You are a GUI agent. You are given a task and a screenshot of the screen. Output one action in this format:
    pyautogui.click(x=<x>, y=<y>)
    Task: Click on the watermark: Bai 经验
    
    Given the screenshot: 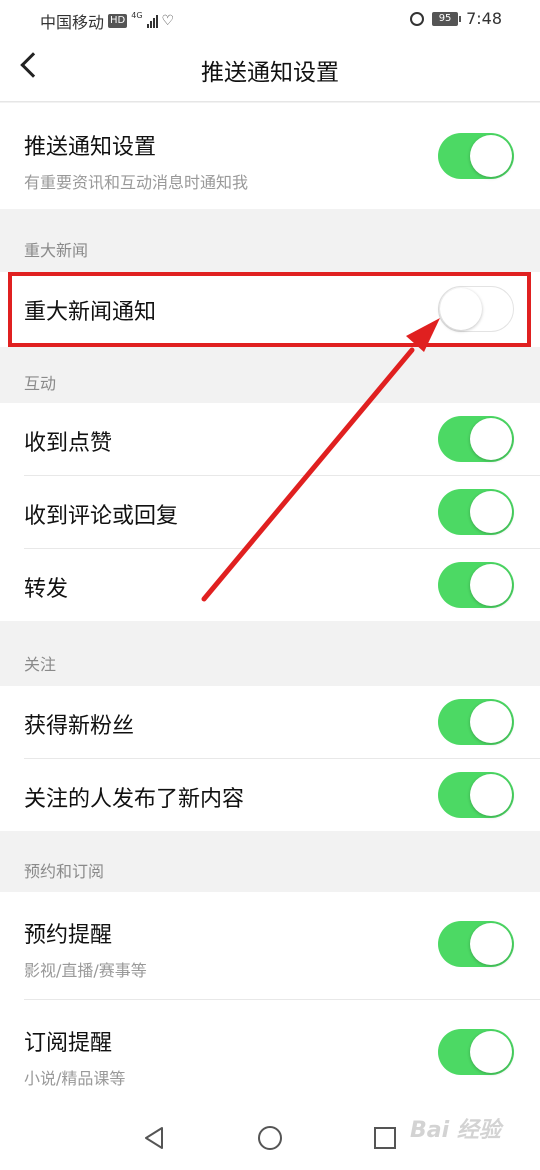 What is the action you would take?
    pyautogui.click(x=455, y=1130)
    